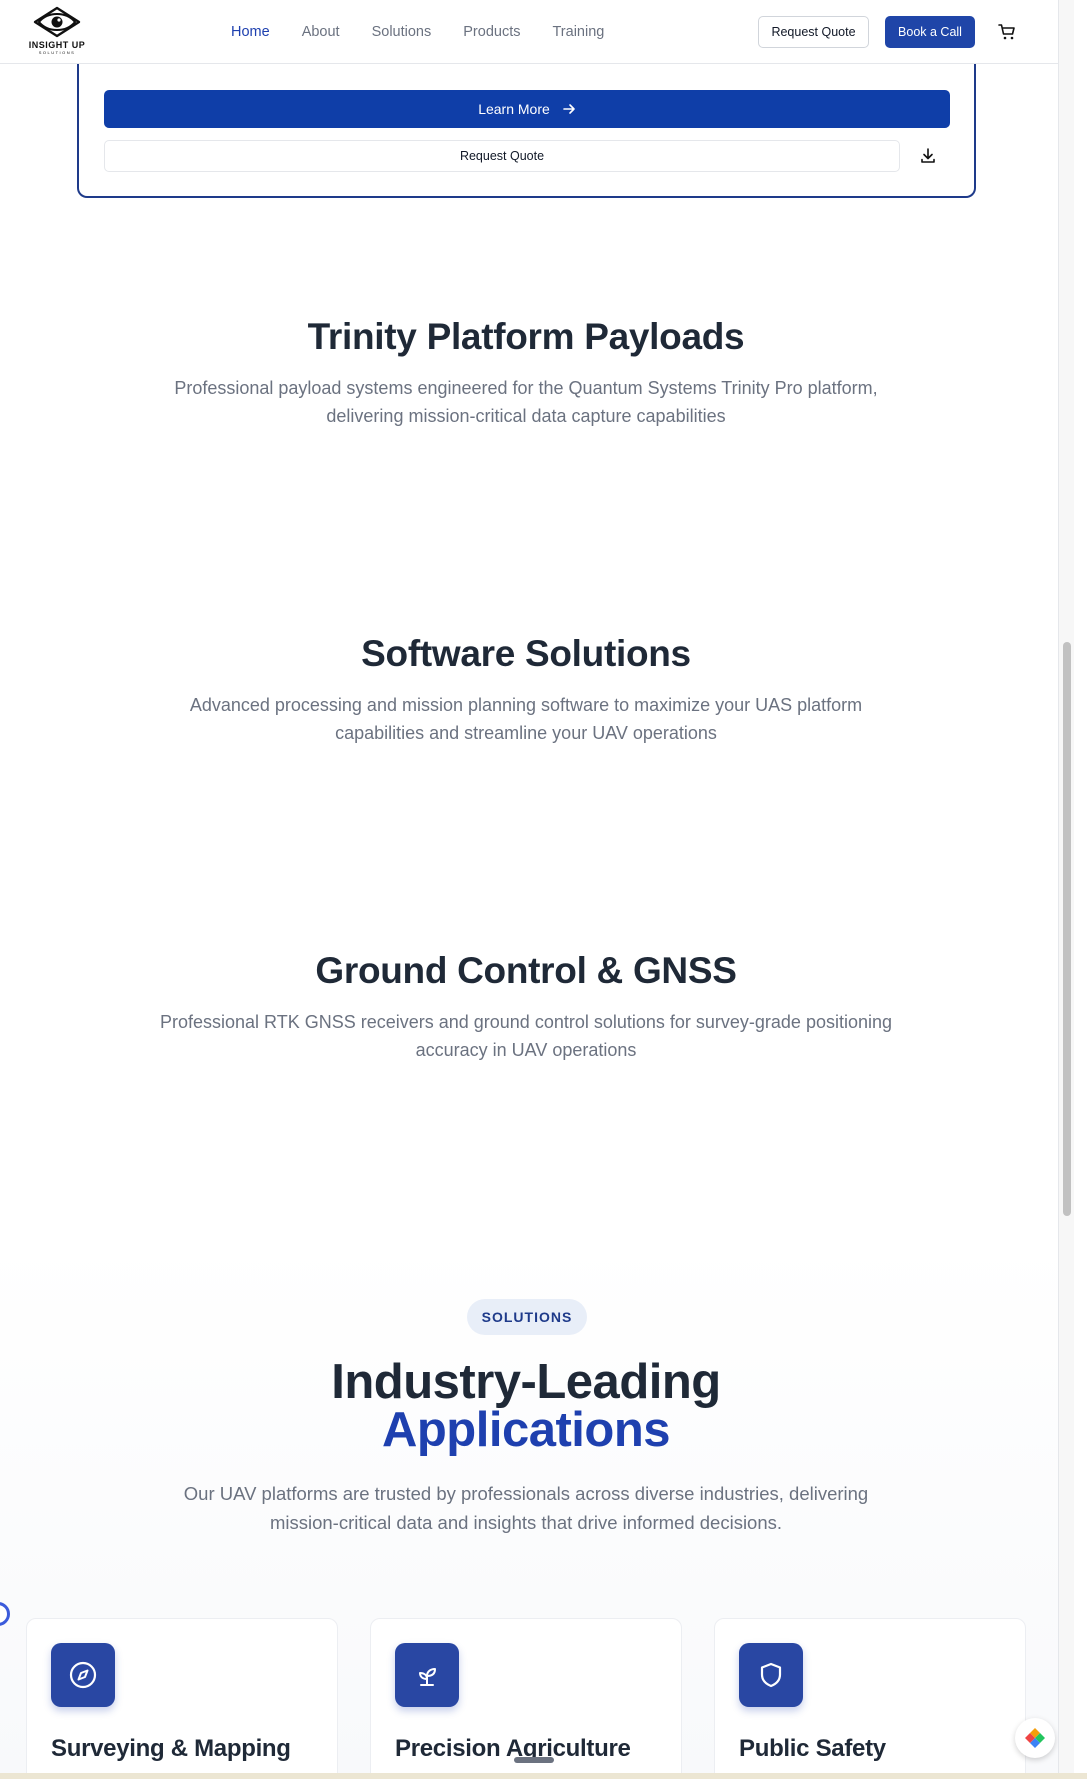  What do you see at coordinates (321, 32) in the screenshot?
I see `nav-about: About` at bounding box center [321, 32].